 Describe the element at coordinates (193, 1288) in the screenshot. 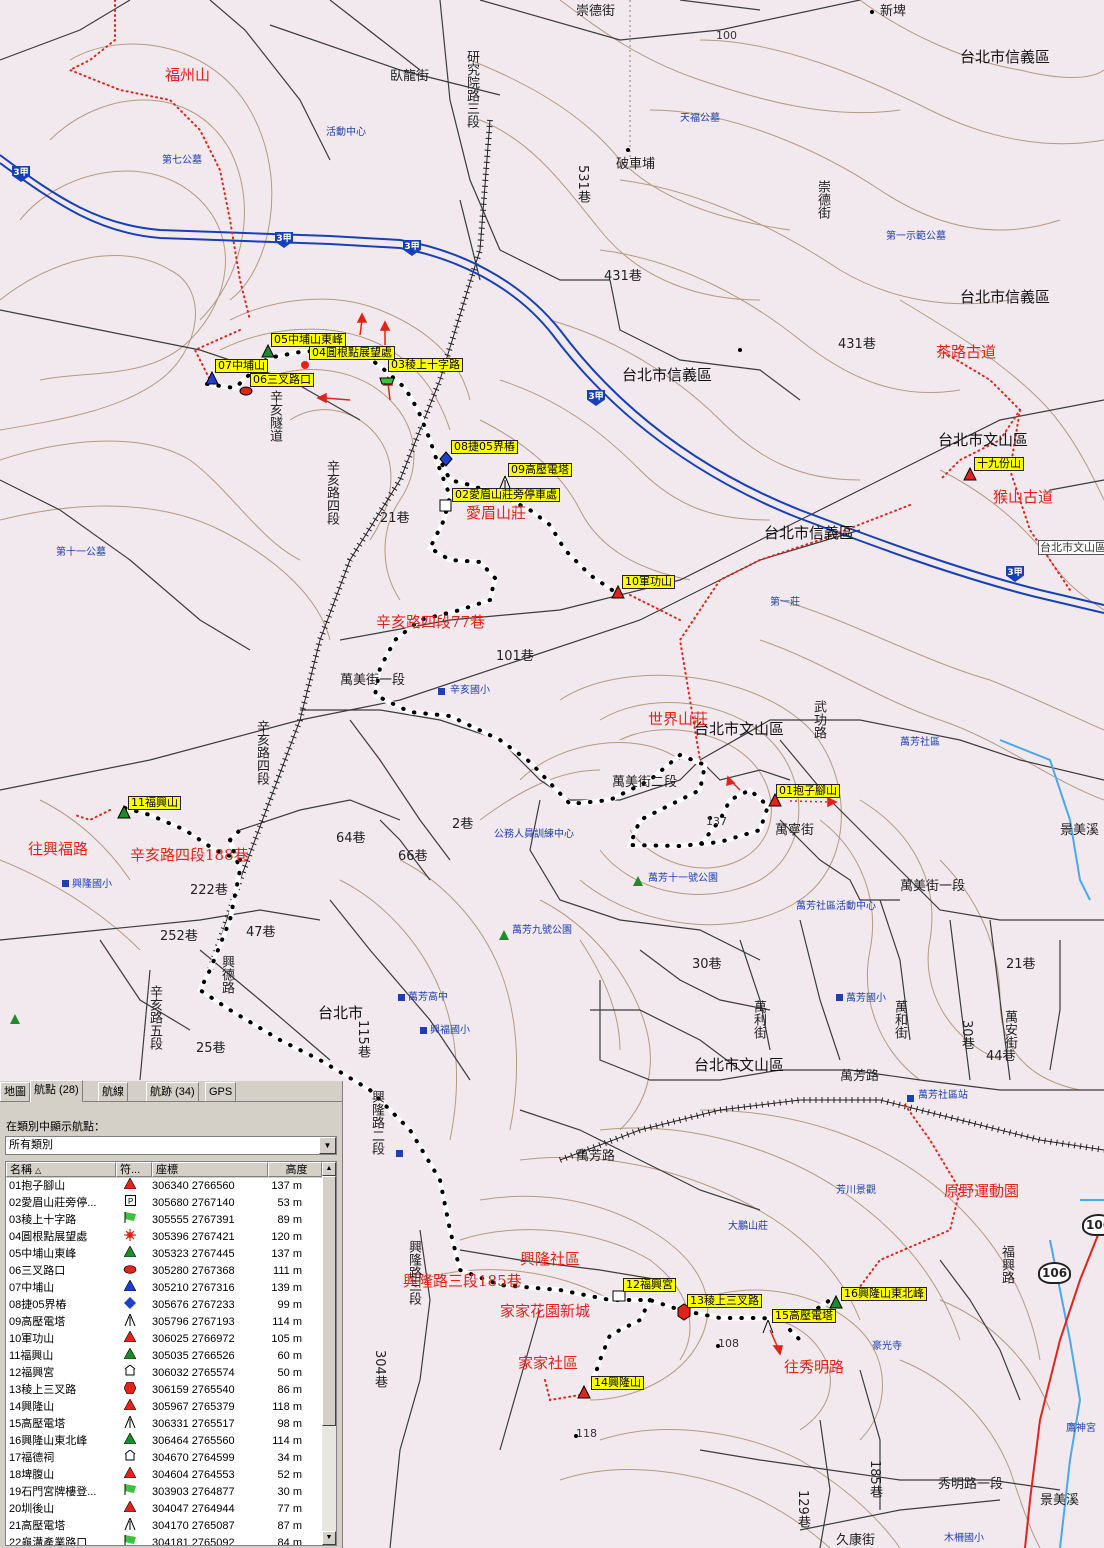

I see `waypoint-coord: 305210 2767316` at that location.